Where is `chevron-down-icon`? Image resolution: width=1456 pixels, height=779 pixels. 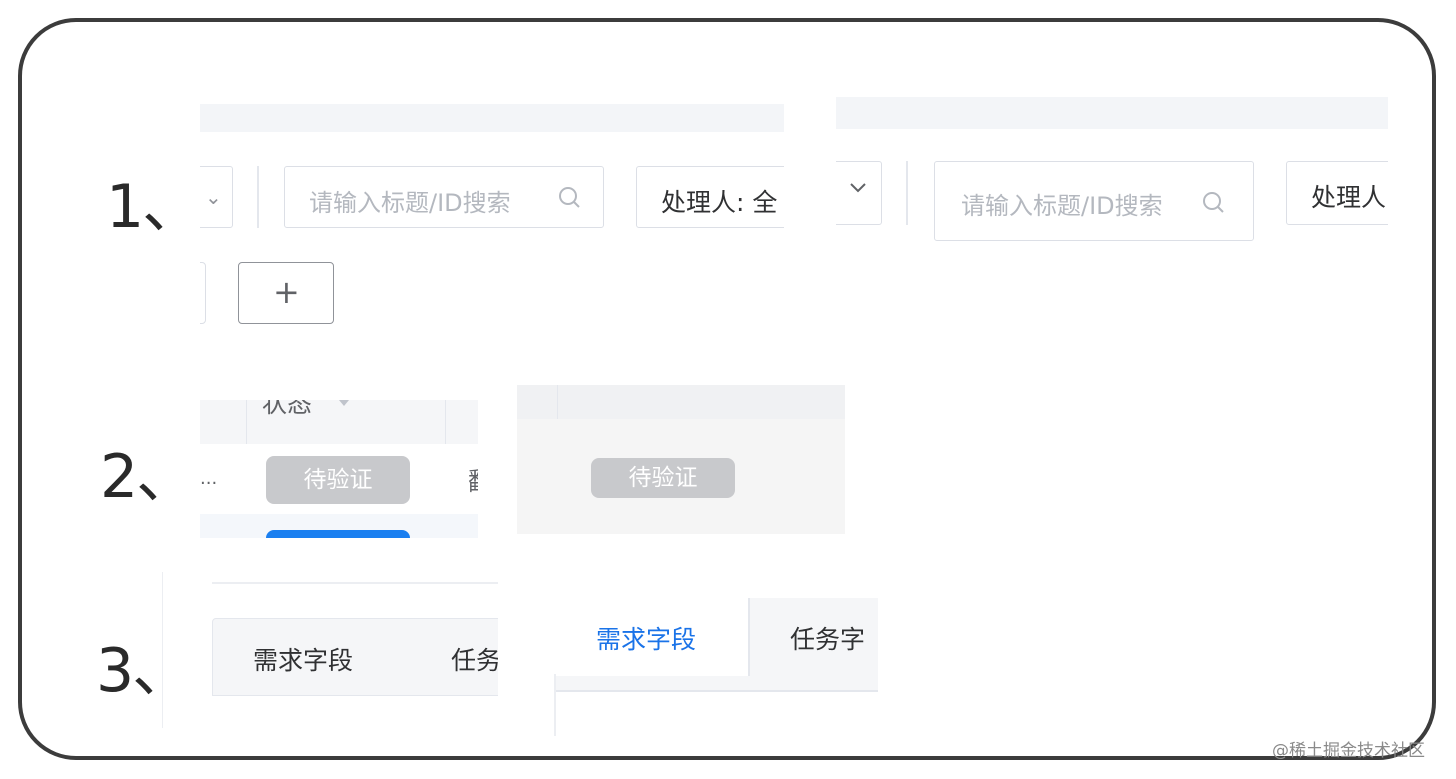 chevron-down-icon is located at coordinates (858, 187).